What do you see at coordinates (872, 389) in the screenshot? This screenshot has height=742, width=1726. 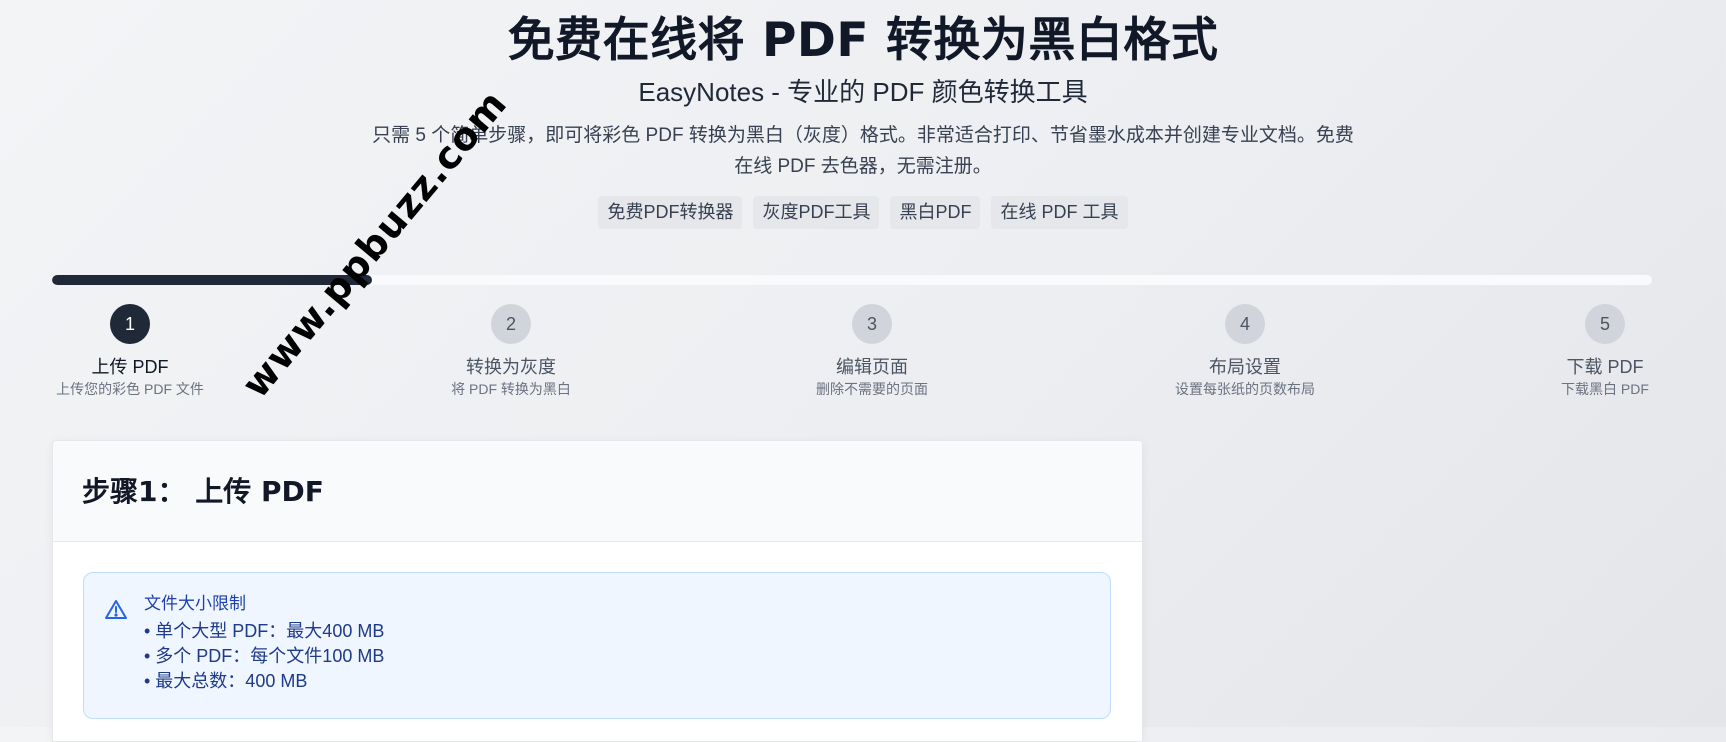 I see `step-description: 删除不需要的页面` at bounding box center [872, 389].